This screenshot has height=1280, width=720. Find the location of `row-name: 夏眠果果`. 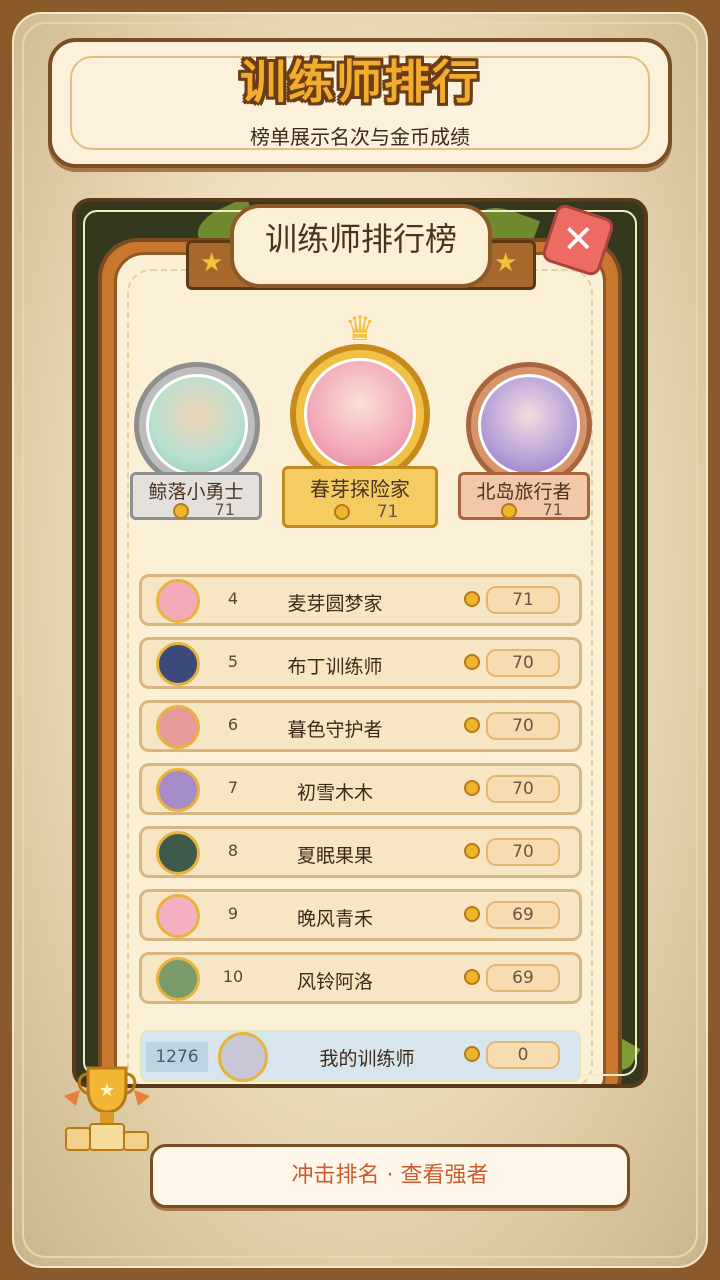

row-name: 夏眠果果 is located at coordinates (334, 856).